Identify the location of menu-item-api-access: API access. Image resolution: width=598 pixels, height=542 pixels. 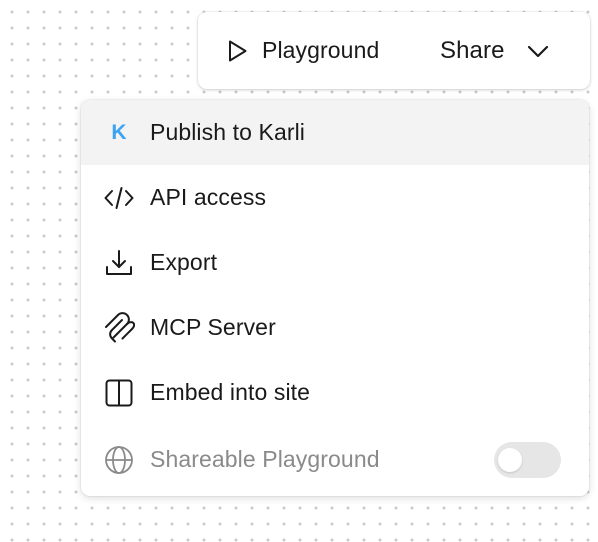
(335, 197).